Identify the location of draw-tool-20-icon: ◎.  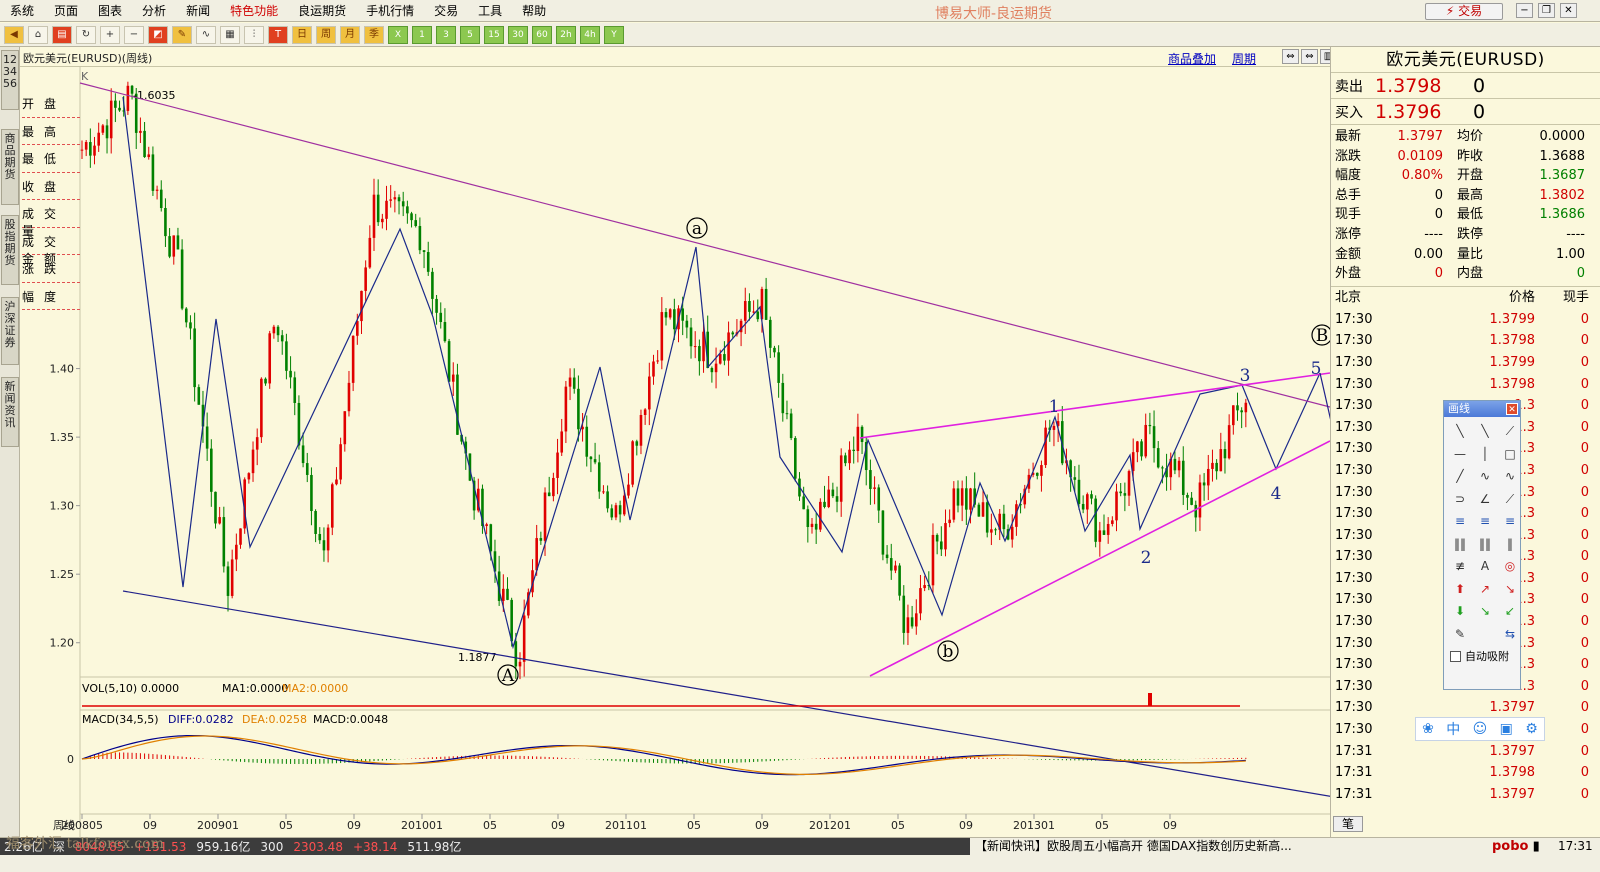
(1510, 567).